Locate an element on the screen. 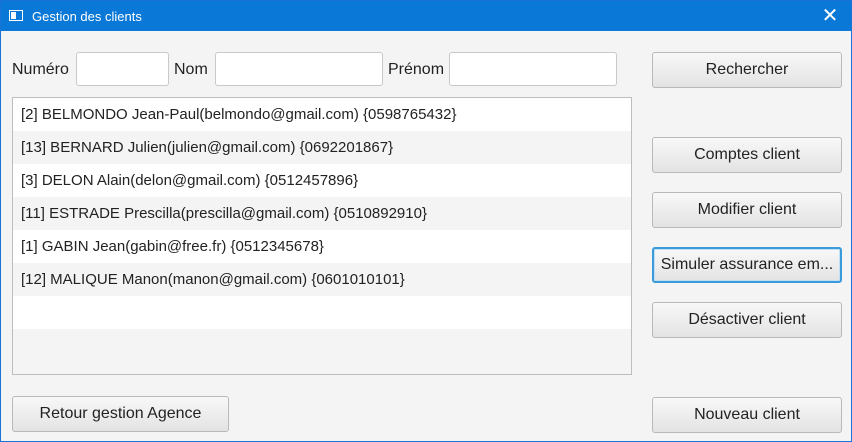 The width and height of the screenshot is (852, 442). nom-input is located at coordinates (299, 69).